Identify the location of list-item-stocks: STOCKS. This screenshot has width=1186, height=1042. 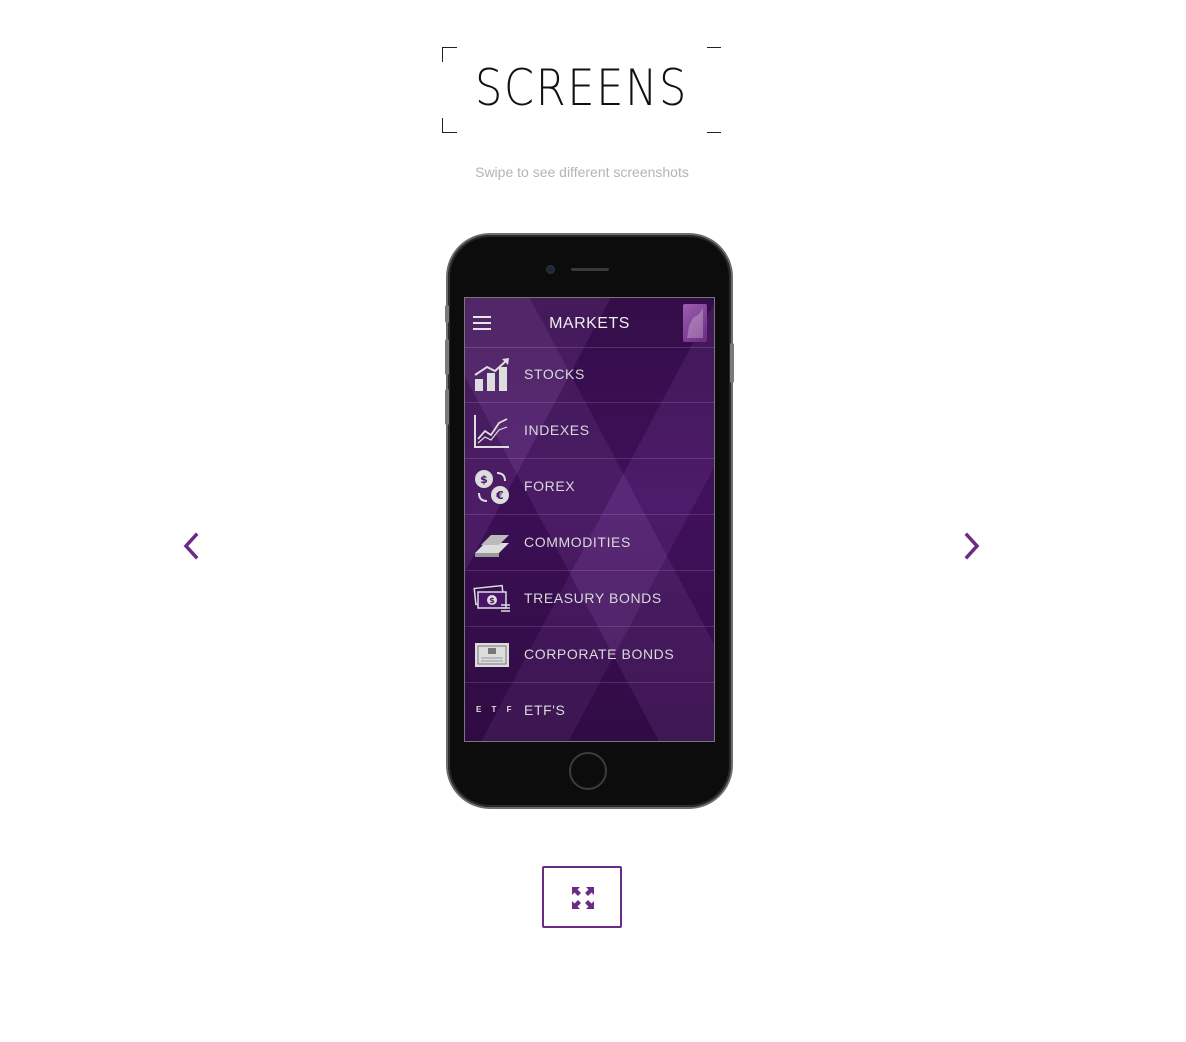
(589, 375).